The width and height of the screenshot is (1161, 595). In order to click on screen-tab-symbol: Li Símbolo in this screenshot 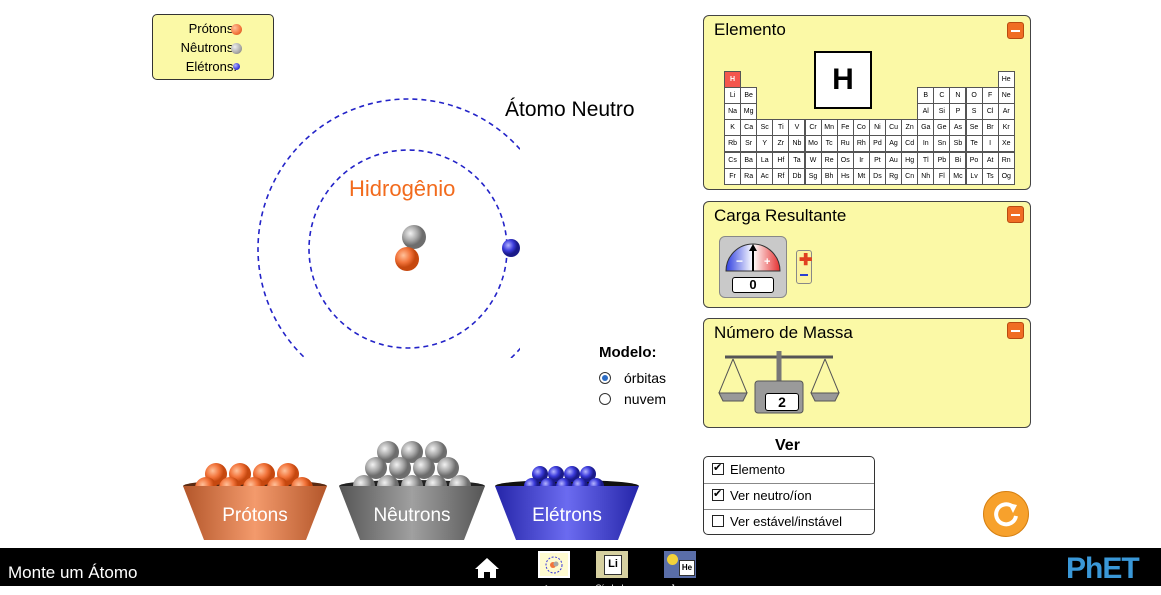, I will do `click(612, 572)`.